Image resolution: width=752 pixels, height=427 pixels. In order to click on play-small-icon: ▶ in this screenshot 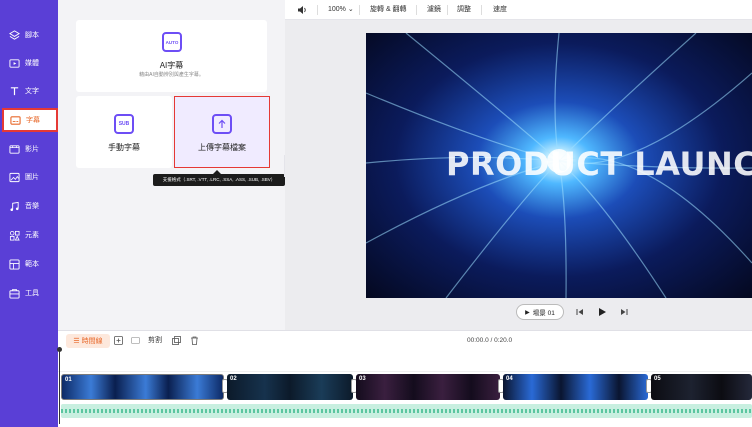, I will do `click(527, 312)`.